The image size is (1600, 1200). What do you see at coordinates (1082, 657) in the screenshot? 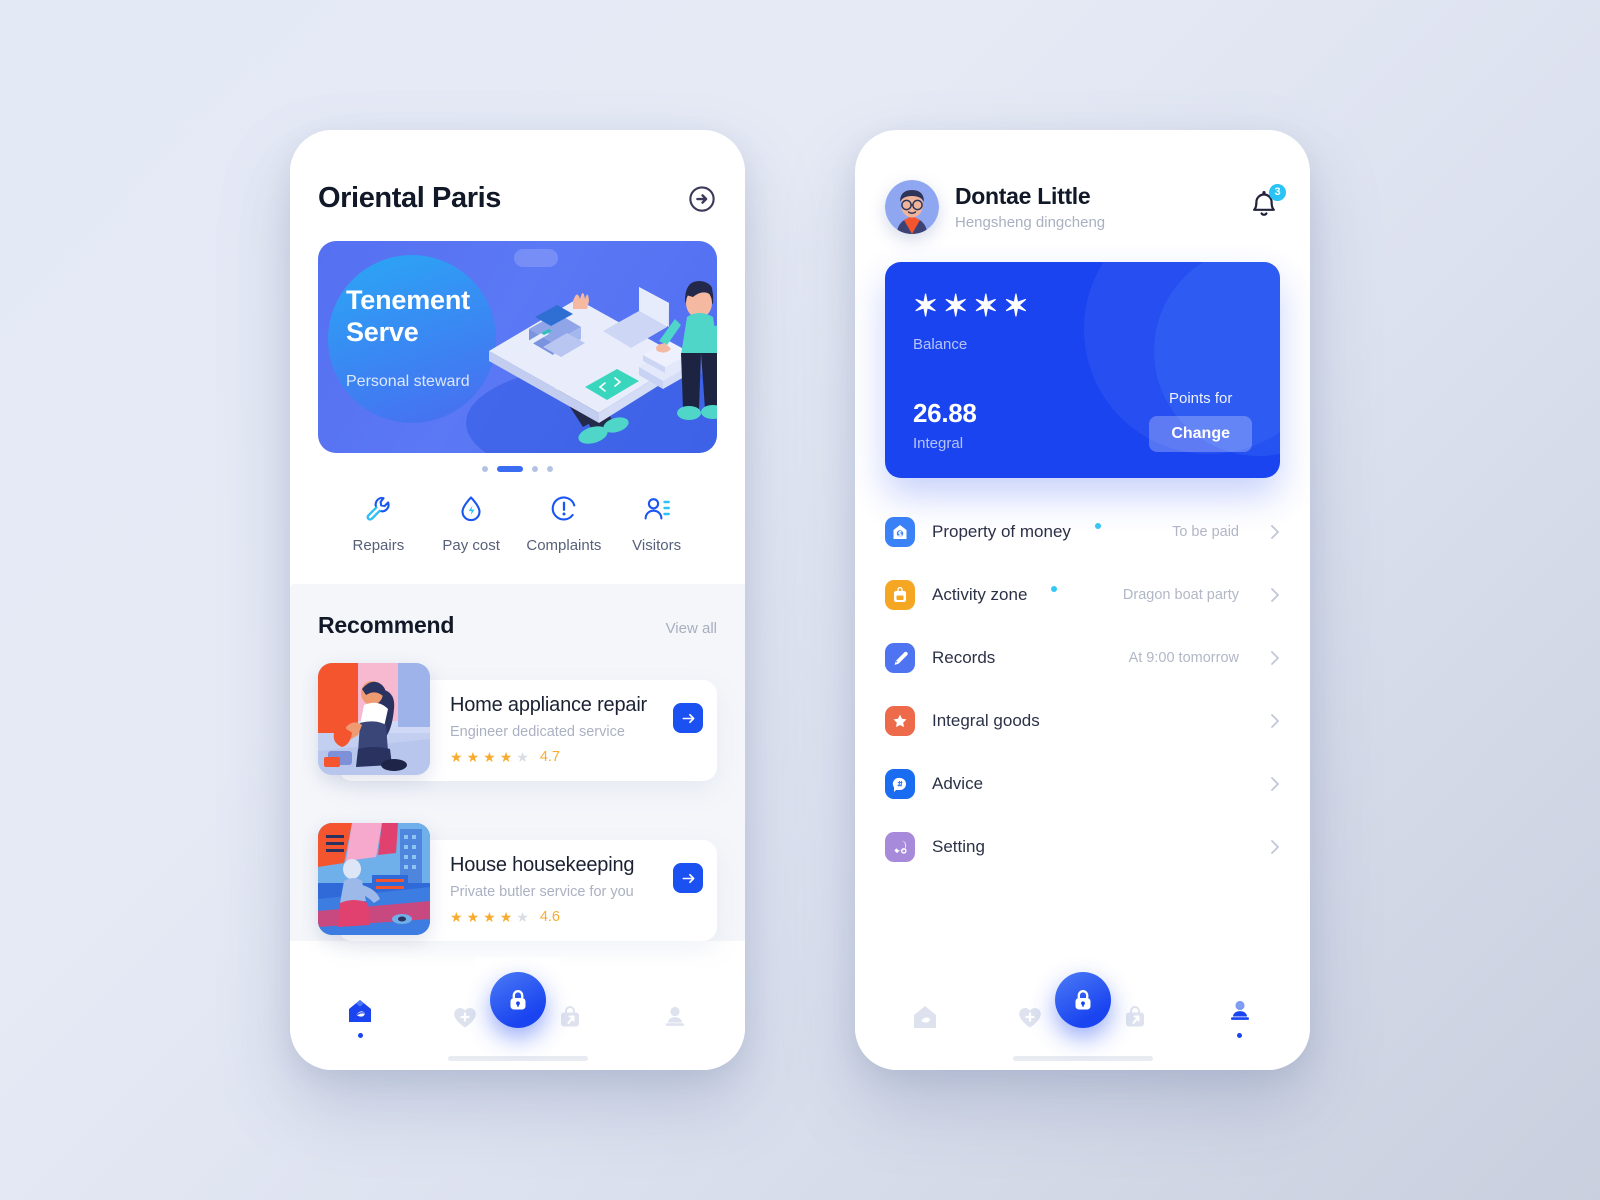
I see `menu-item-records: Records At 9:00 tomorrow` at bounding box center [1082, 657].